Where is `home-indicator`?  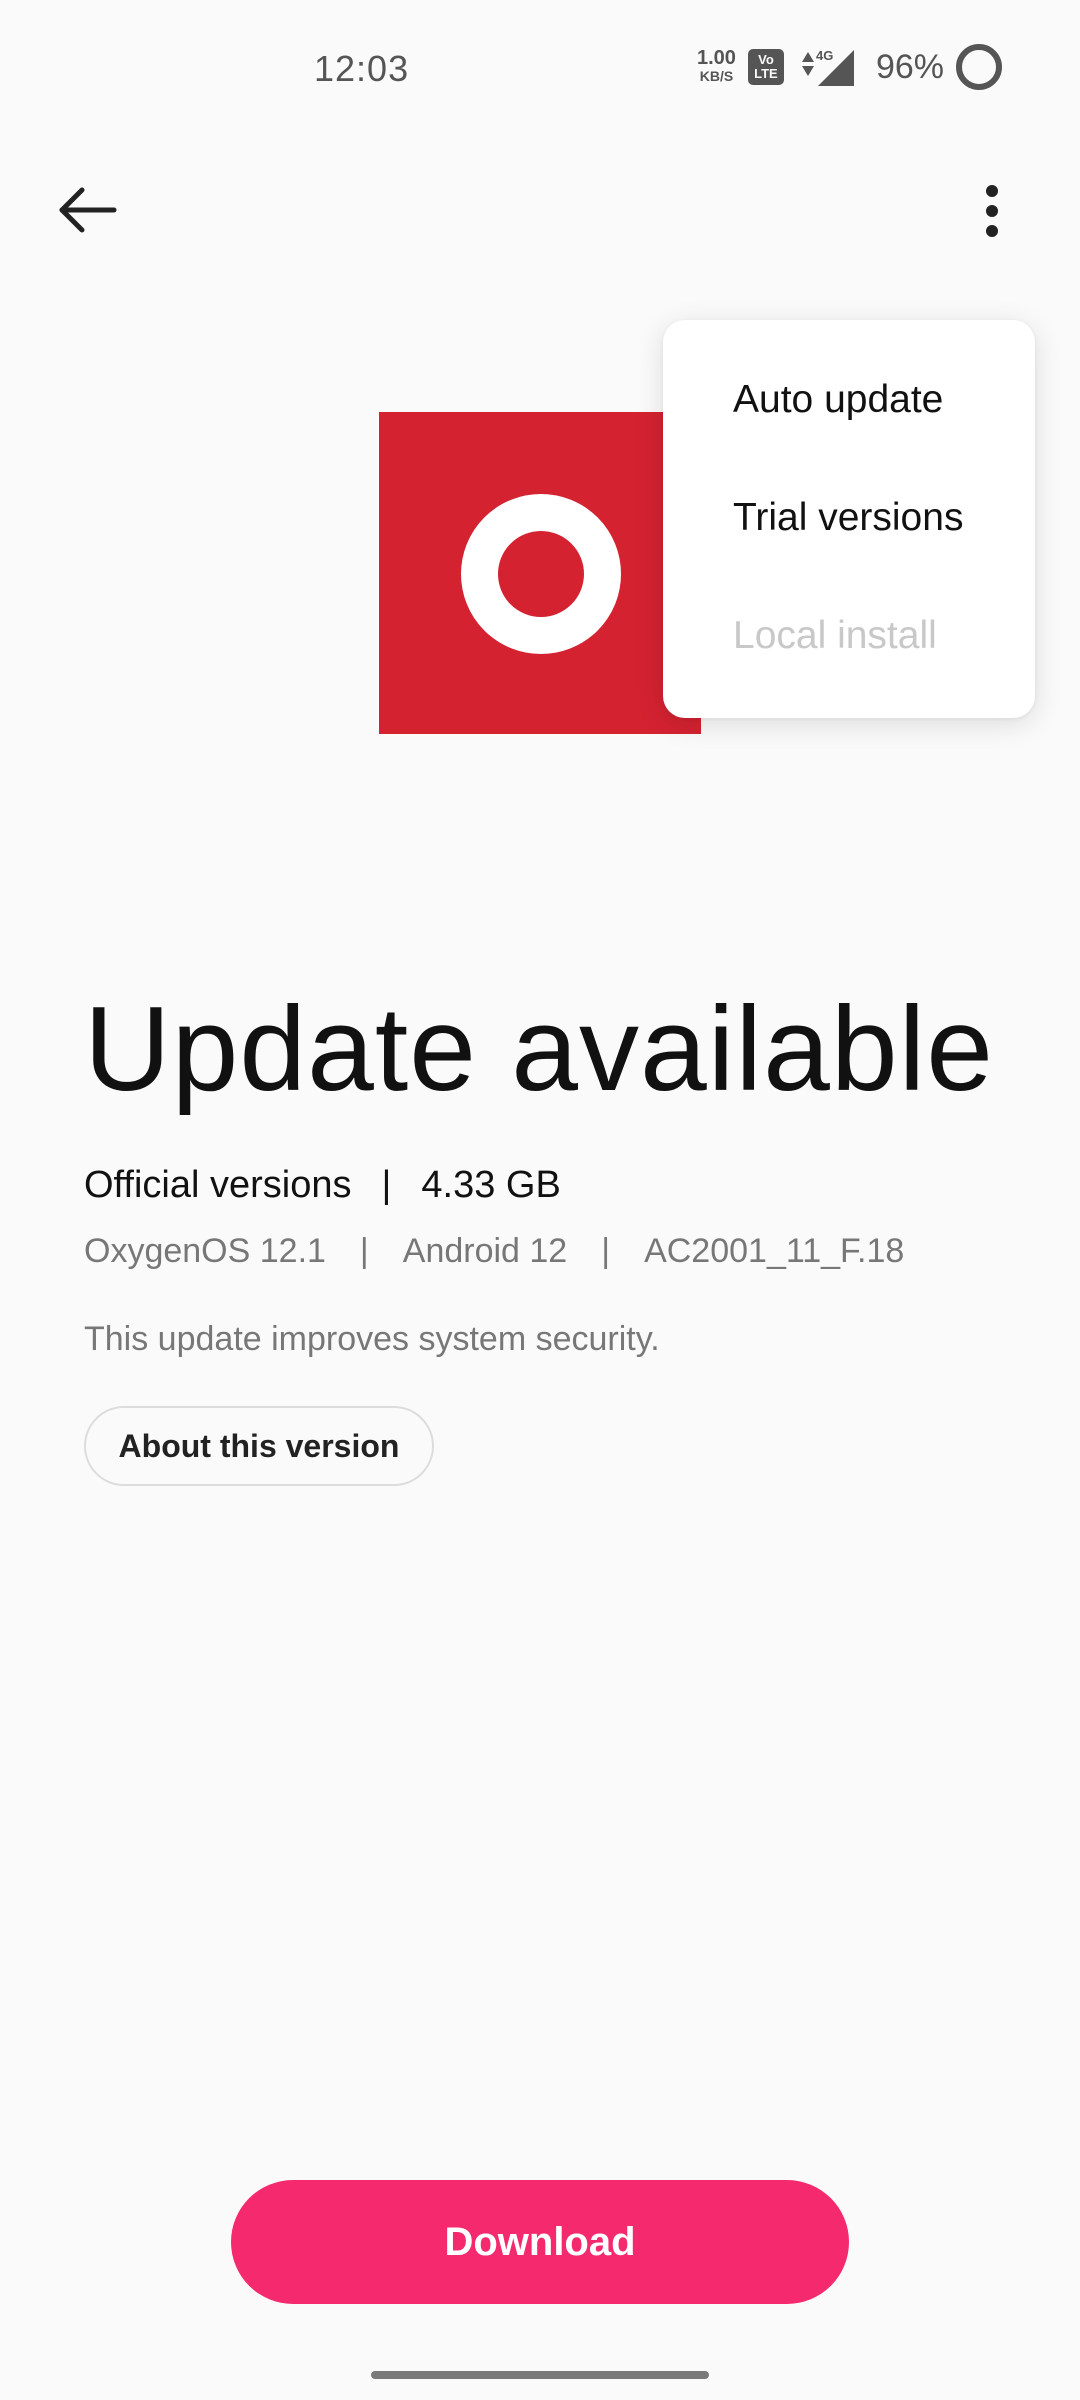
home-indicator is located at coordinates (540, 2375).